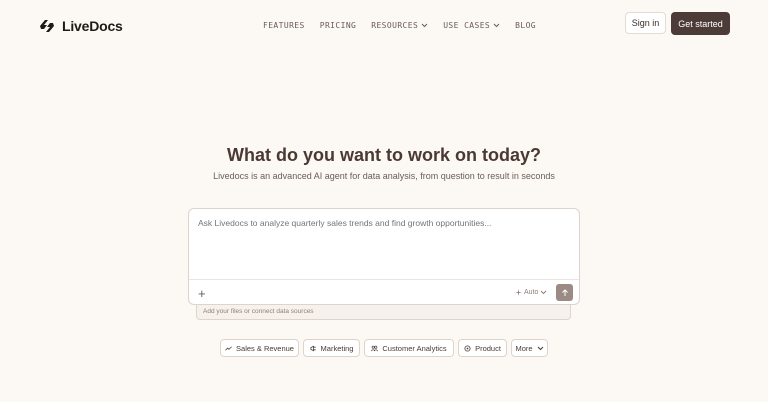  I want to click on chip-sales-revenue: Sales & Revenue, so click(259, 348).